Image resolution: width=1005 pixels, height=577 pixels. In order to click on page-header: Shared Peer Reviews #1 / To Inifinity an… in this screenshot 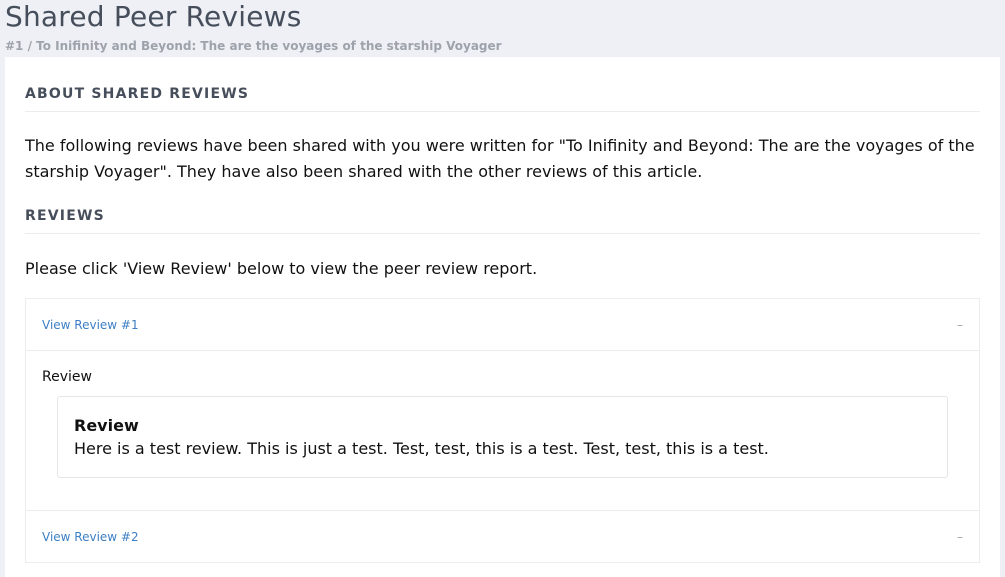, I will do `click(502, 27)`.